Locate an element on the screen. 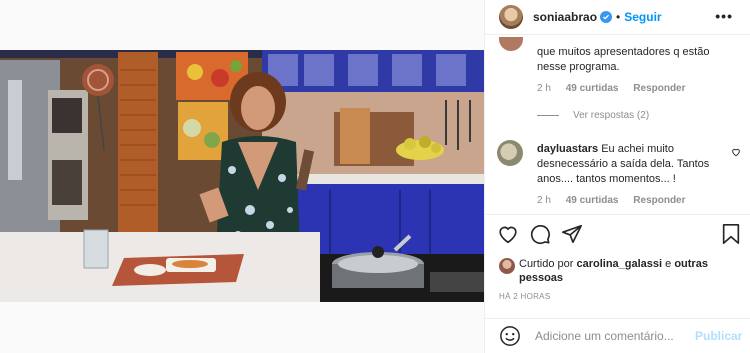  post-header: soniaabrao • Seguir ••• is located at coordinates (617, 17).